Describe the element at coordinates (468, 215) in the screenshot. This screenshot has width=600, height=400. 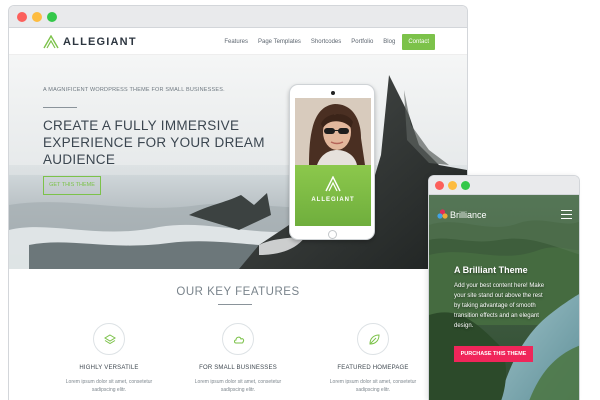
I see `mobile-brand-text: Brilliance` at that location.